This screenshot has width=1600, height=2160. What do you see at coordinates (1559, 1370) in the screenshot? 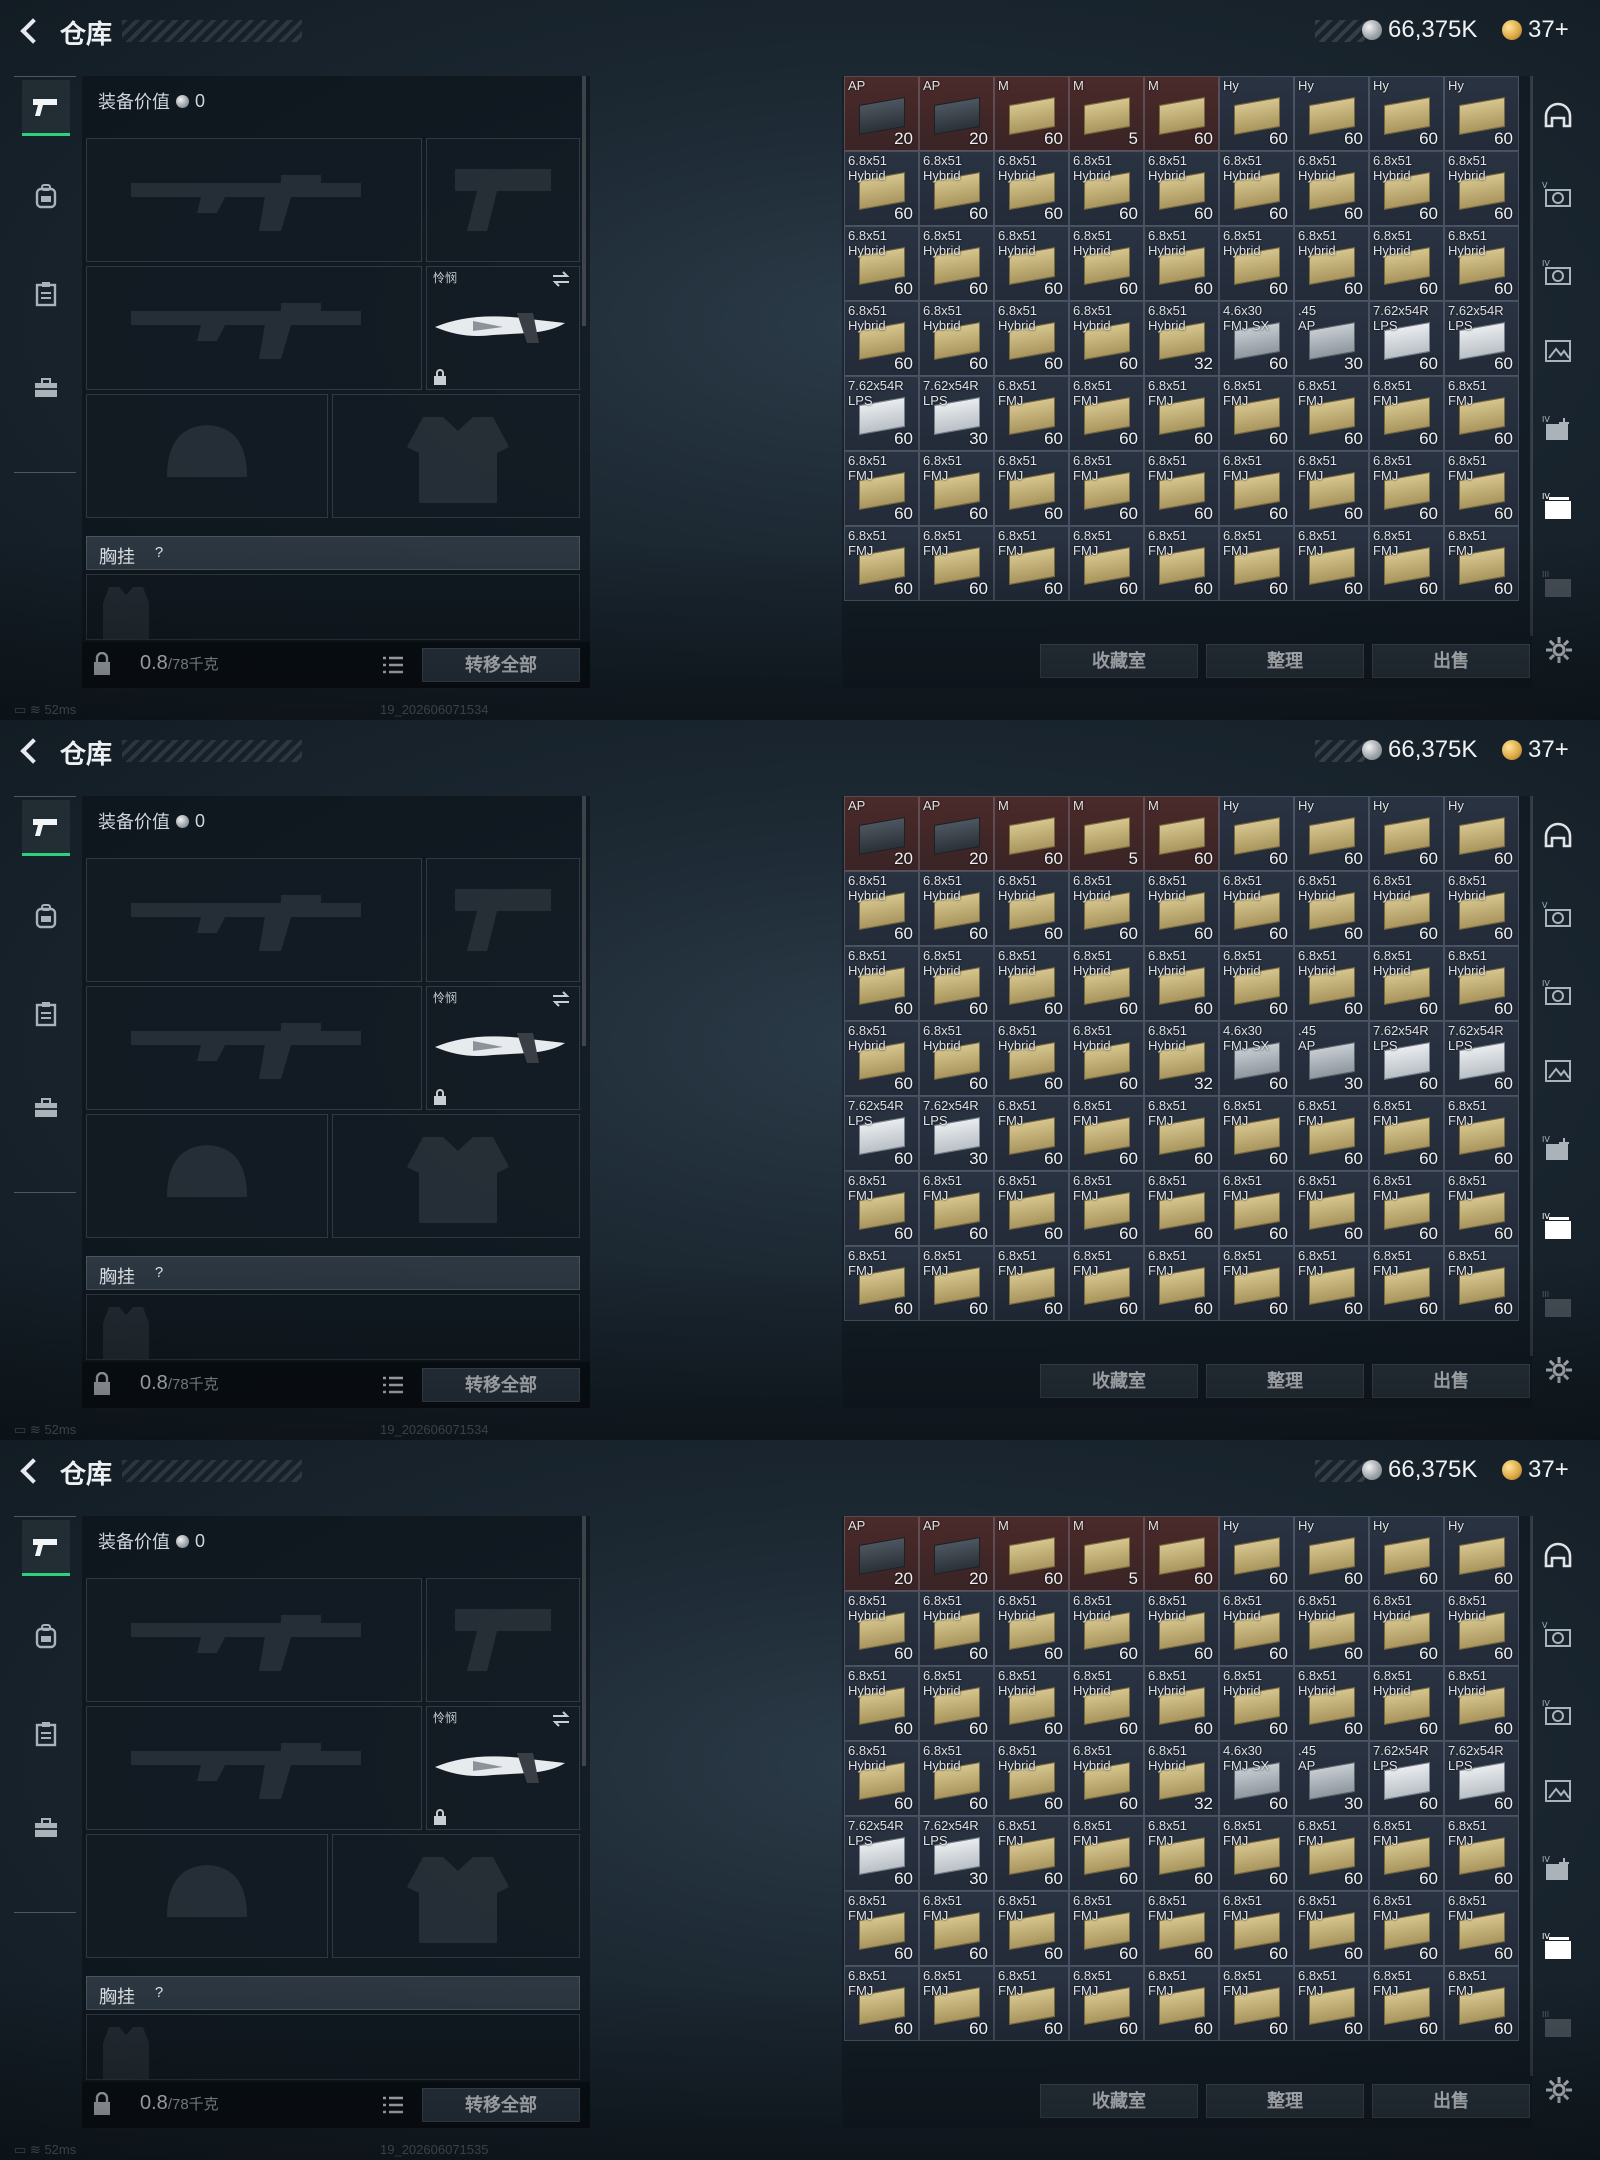
I see `settings-gear-icon` at bounding box center [1559, 1370].